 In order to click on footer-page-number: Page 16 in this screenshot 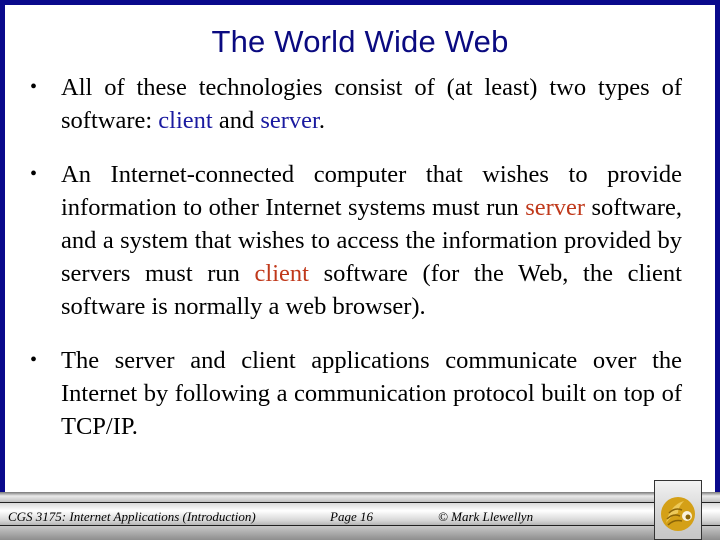, I will do `click(351, 516)`.